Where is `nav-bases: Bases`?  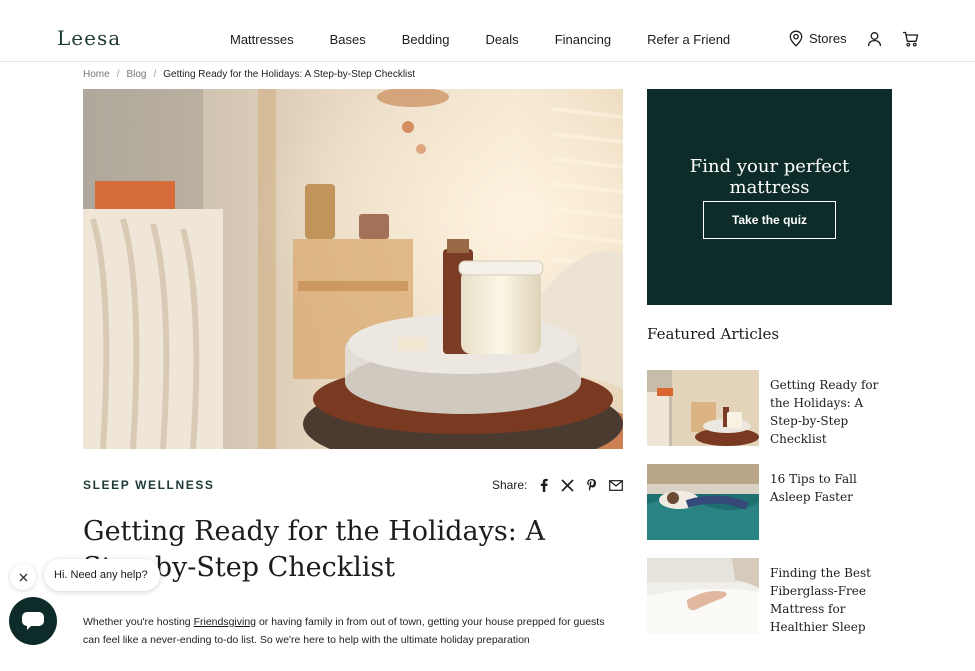
nav-bases: Bases is located at coordinates (348, 39).